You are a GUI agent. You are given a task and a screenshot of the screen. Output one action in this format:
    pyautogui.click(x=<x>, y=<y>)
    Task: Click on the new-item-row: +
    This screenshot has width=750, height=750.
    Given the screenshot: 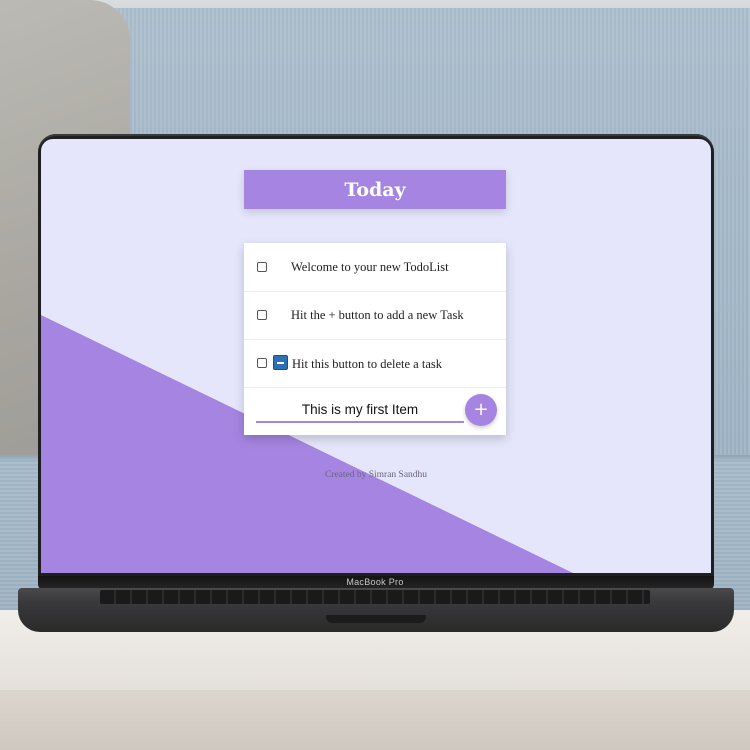 What is the action you would take?
    pyautogui.click(x=375, y=411)
    